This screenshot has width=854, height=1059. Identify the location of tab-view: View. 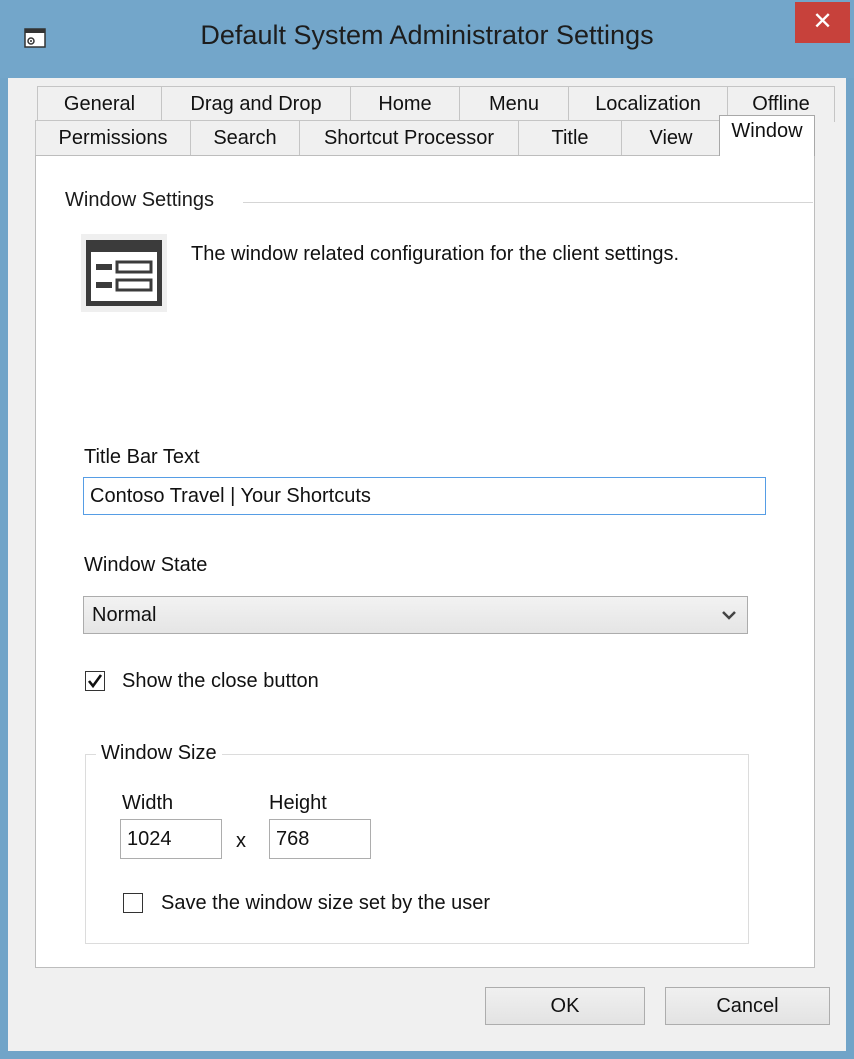
(671, 138).